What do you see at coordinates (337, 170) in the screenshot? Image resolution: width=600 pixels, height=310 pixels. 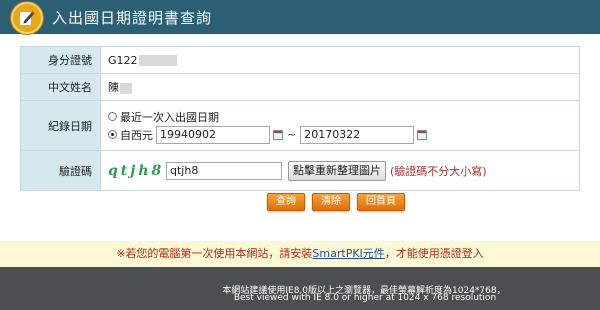 I see `refresh-captcha-button: 點擊重新整理圖片` at bounding box center [337, 170].